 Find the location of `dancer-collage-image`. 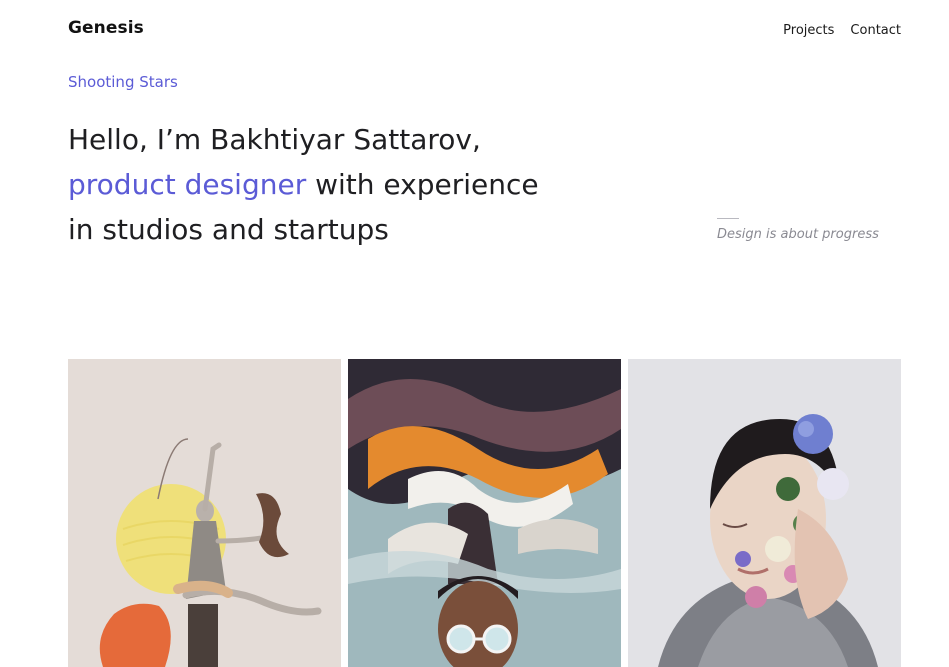

dancer-collage-image is located at coordinates (204, 513).